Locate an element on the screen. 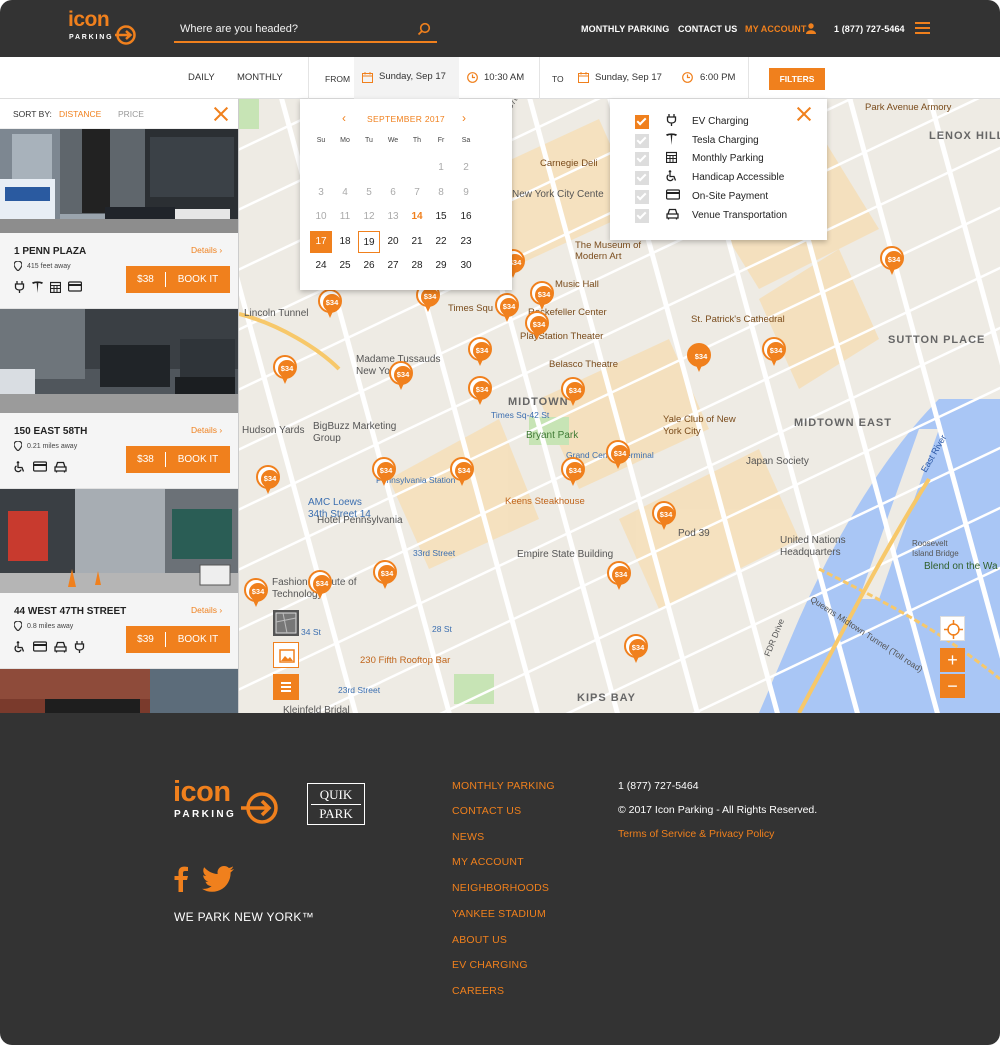 The height and width of the screenshot is (1045, 1000). calendar-day: 30 is located at coordinates (466, 266).